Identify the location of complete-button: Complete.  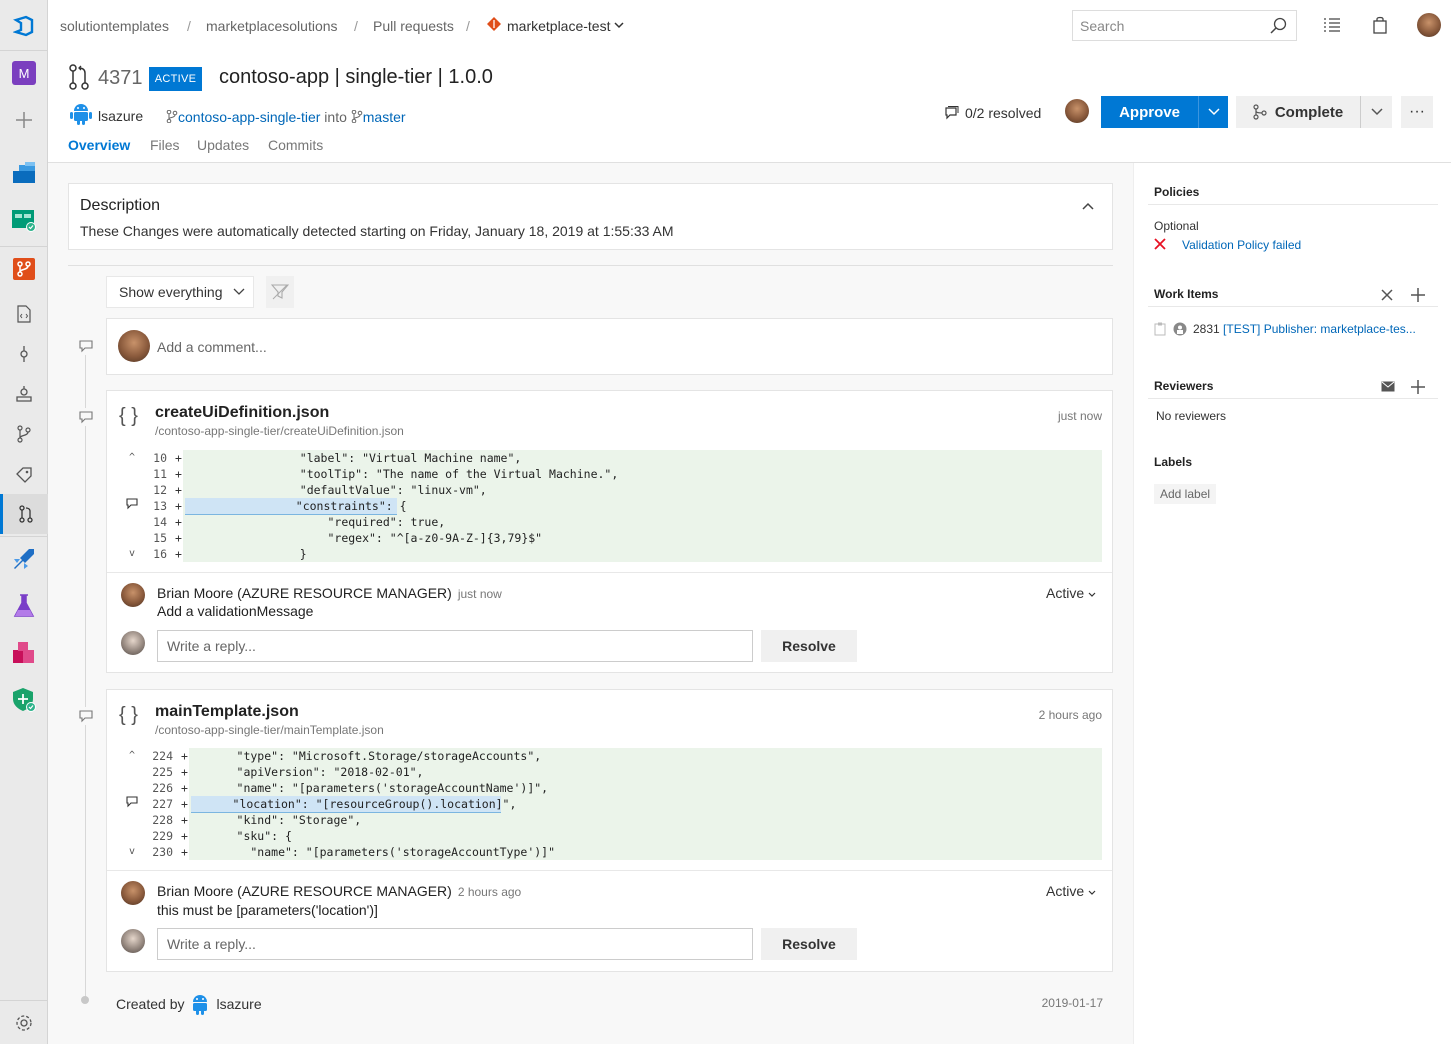
(1314, 112).